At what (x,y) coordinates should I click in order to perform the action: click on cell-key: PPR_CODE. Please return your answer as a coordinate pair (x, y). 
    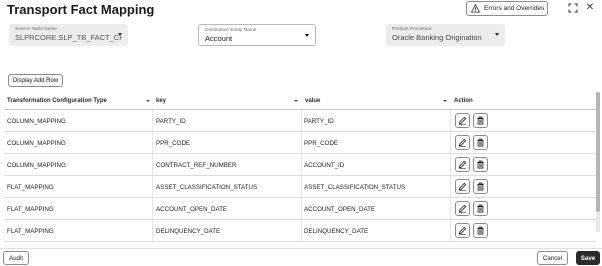
    Looking at the image, I should click on (173, 143).